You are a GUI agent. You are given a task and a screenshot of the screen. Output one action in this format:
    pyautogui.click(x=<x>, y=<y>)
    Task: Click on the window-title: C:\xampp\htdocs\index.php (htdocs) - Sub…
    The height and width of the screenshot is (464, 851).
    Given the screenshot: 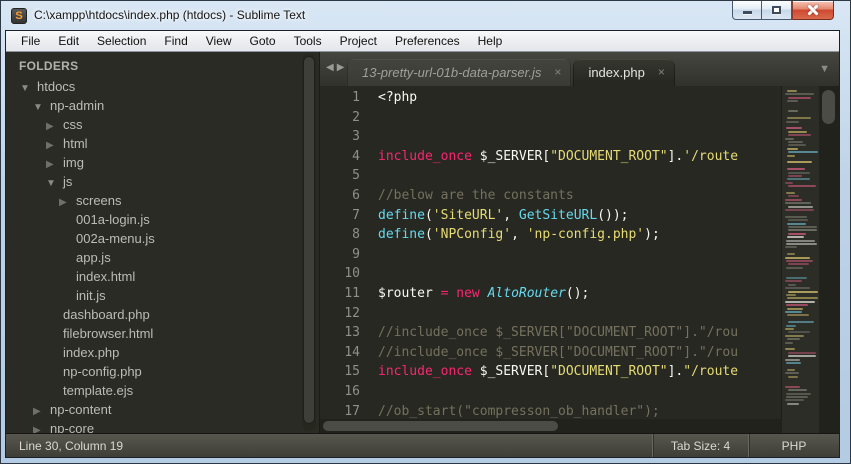 What is the action you would take?
    pyautogui.click(x=170, y=15)
    